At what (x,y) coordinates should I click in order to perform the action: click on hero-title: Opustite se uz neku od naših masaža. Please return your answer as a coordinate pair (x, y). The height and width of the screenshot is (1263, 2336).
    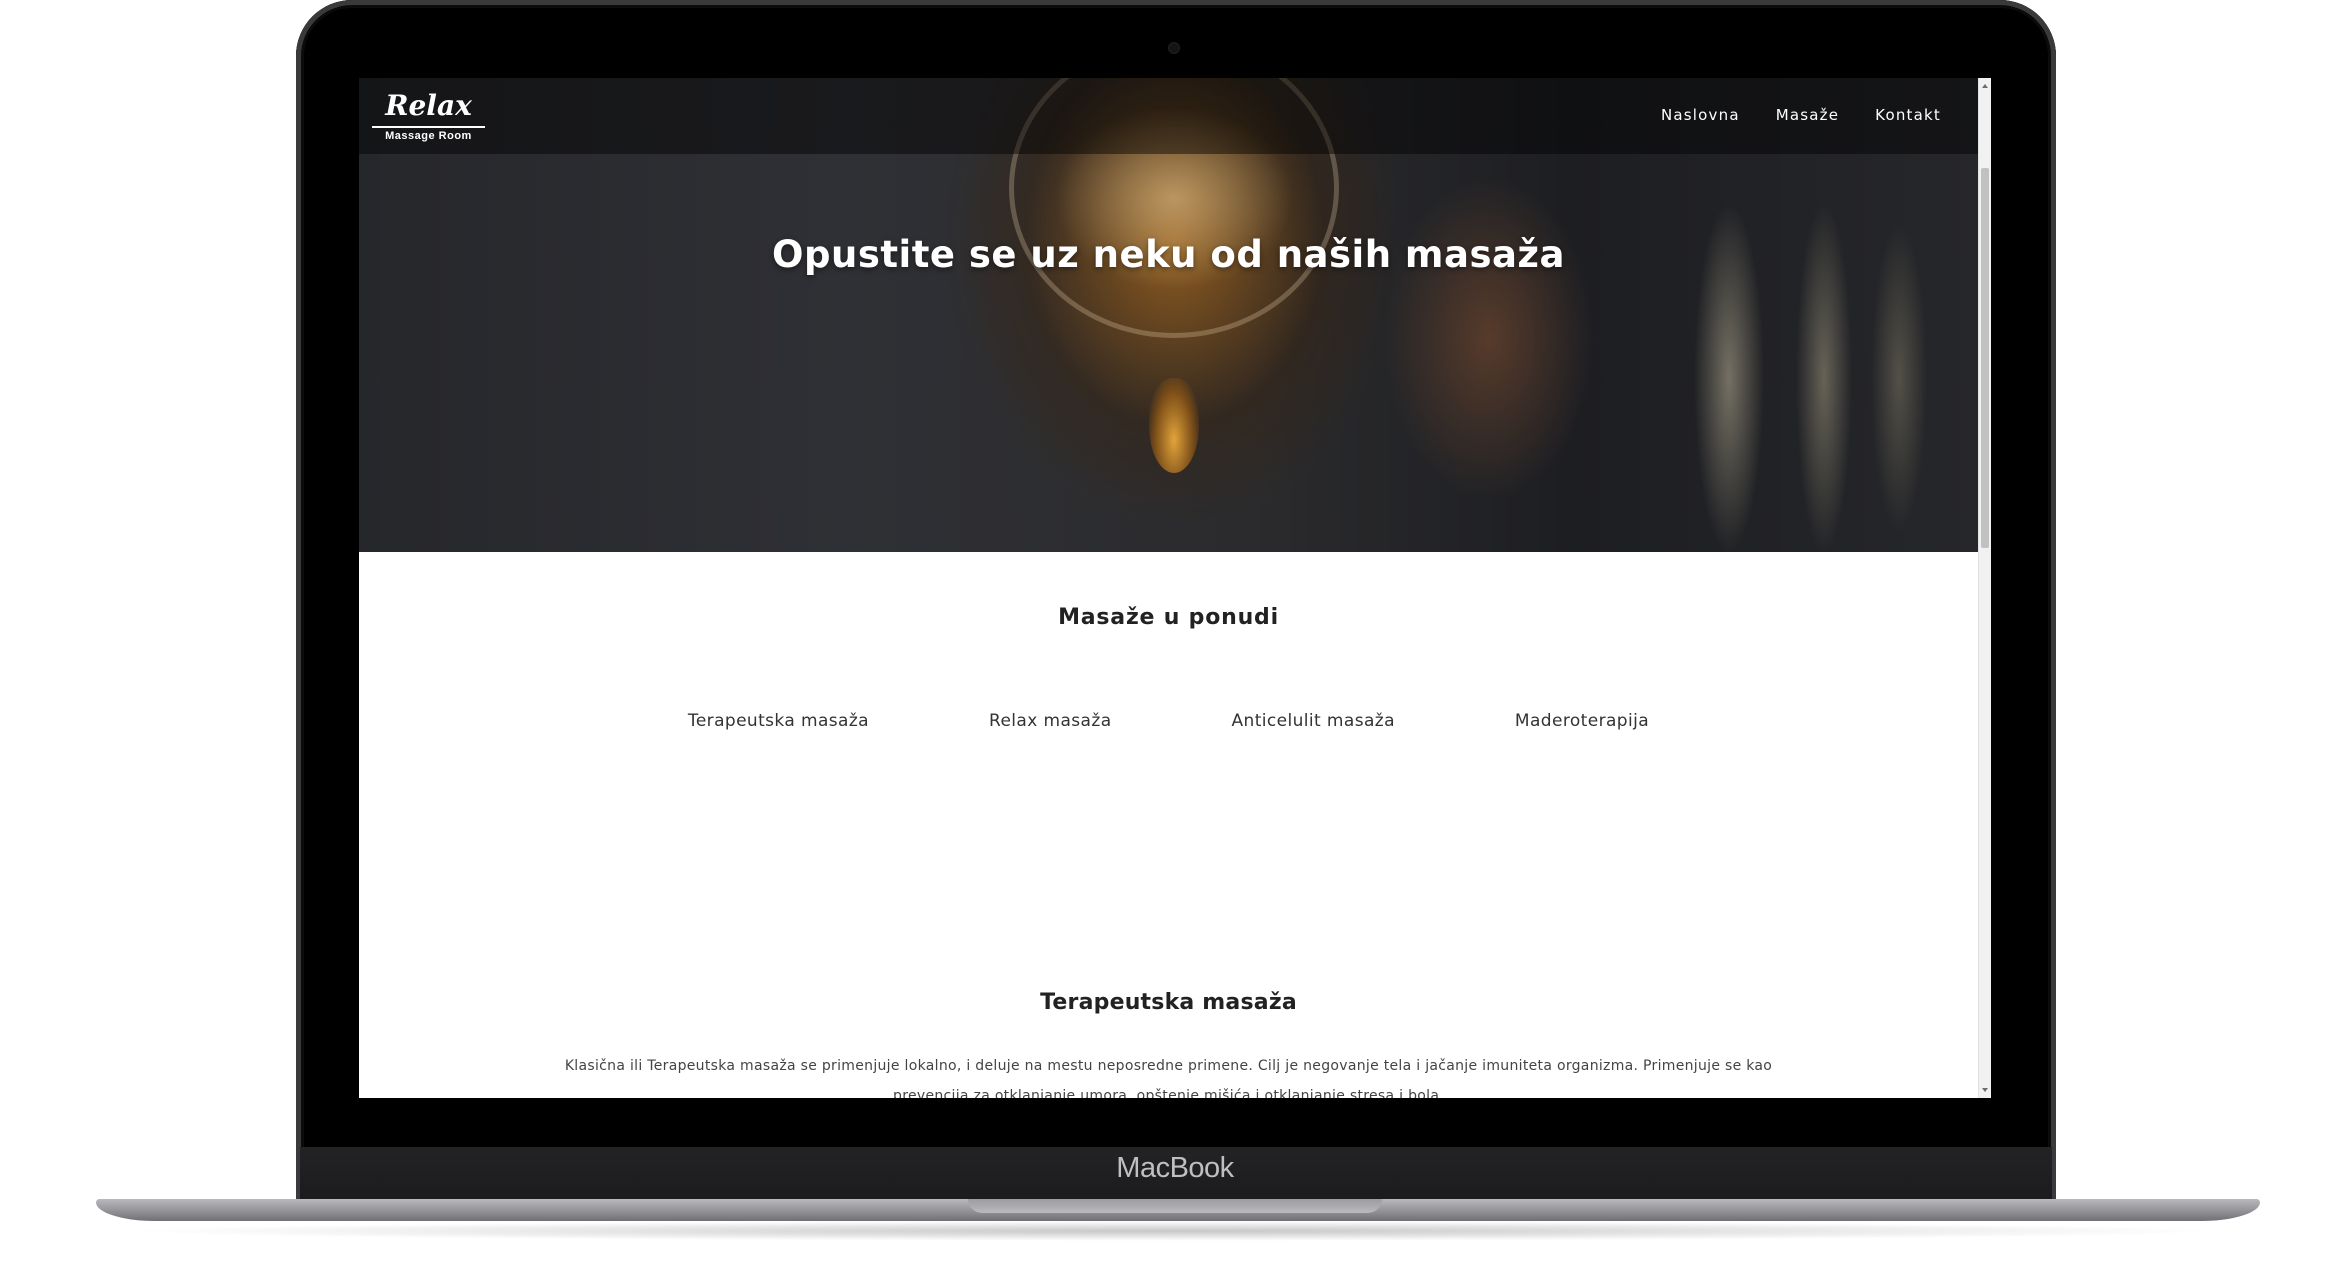
    Looking at the image, I should click on (1168, 254).